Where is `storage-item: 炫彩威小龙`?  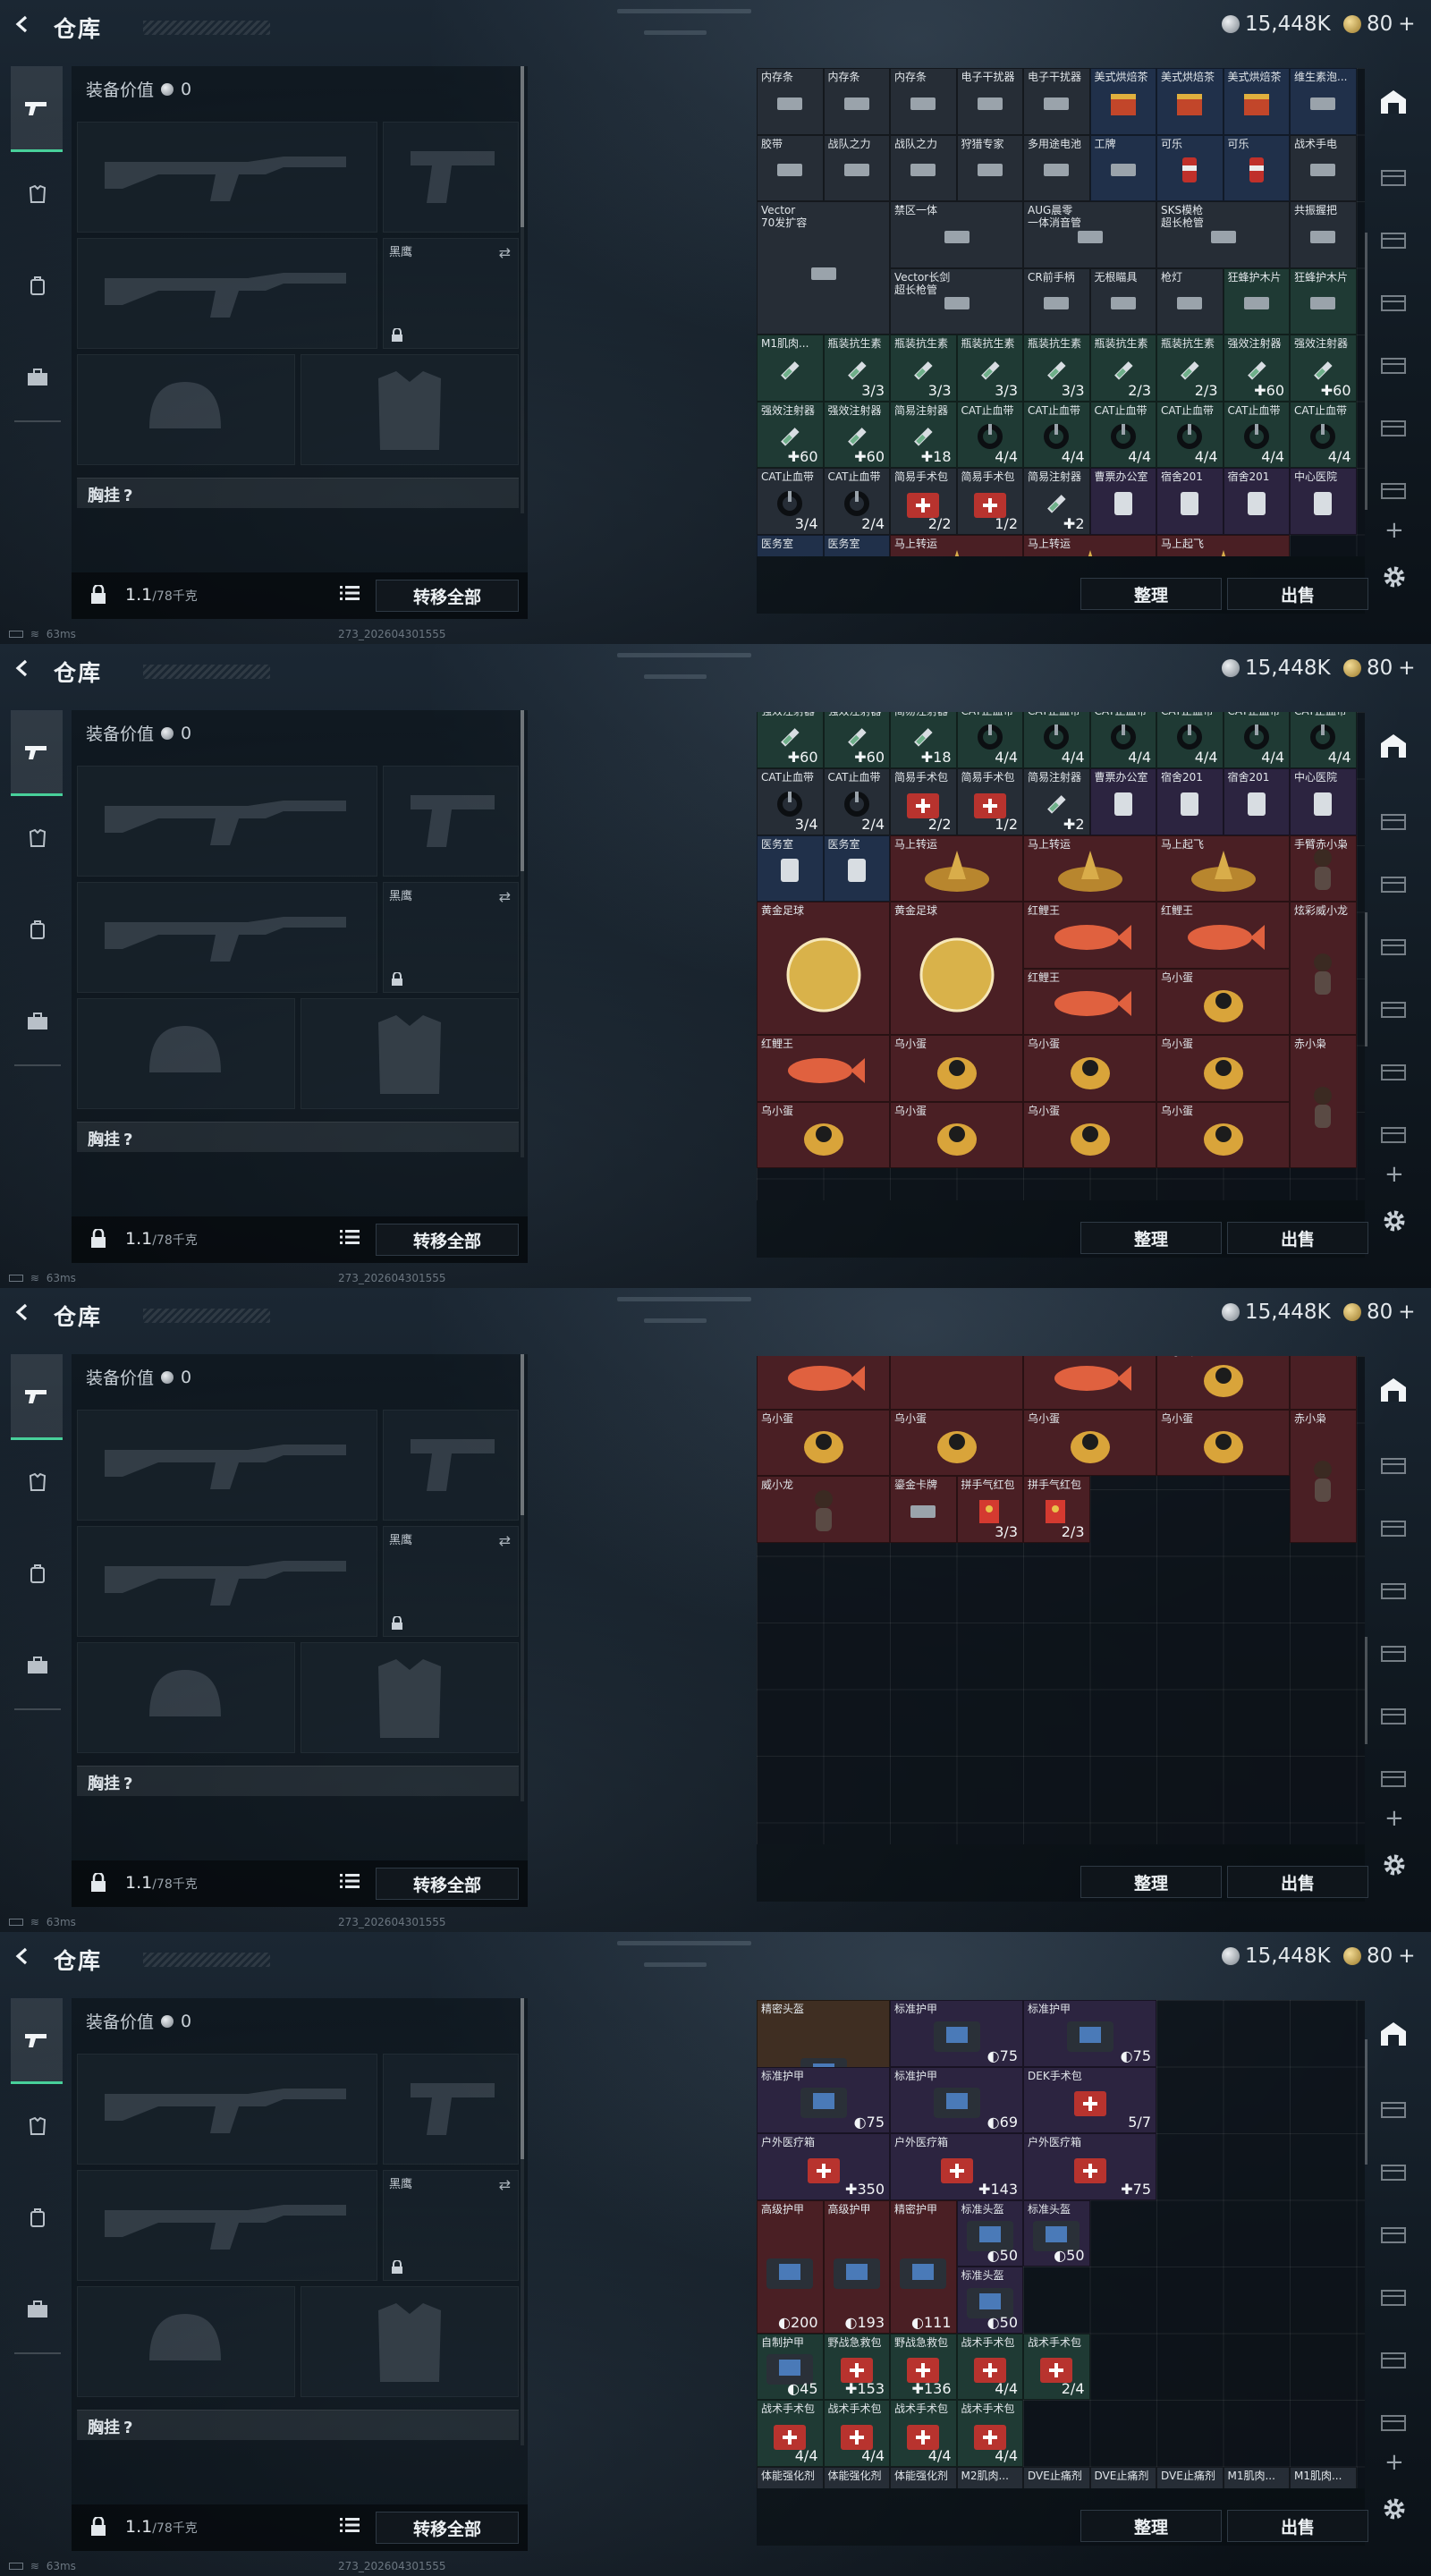 storage-item: 炫彩威小龙 is located at coordinates (1324, 969).